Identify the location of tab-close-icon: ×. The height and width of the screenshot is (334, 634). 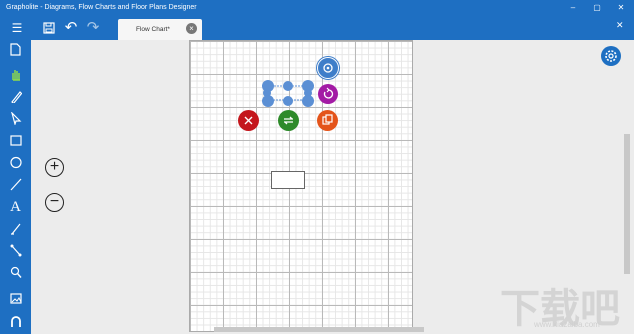
(191, 28).